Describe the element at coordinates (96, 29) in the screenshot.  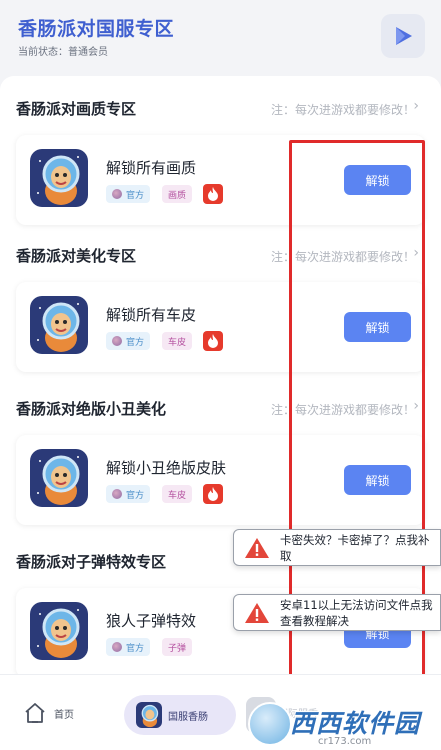
I see `page-title: 香肠派对国服专区` at that location.